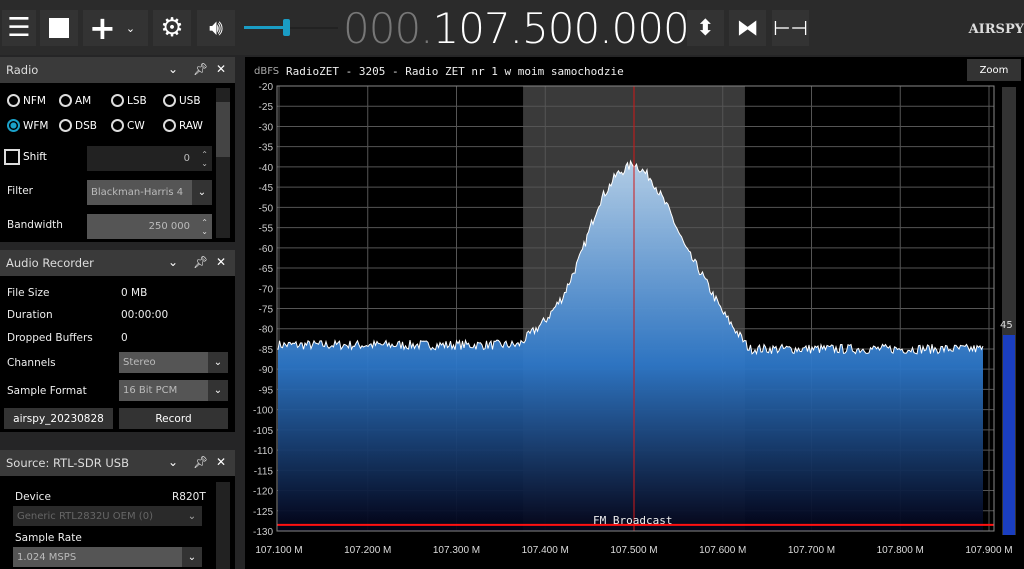 Image resolution: width=1024 pixels, height=569 pixels. What do you see at coordinates (20, 191) in the screenshot?
I see `filter-label: Filter` at bounding box center [20, 191].